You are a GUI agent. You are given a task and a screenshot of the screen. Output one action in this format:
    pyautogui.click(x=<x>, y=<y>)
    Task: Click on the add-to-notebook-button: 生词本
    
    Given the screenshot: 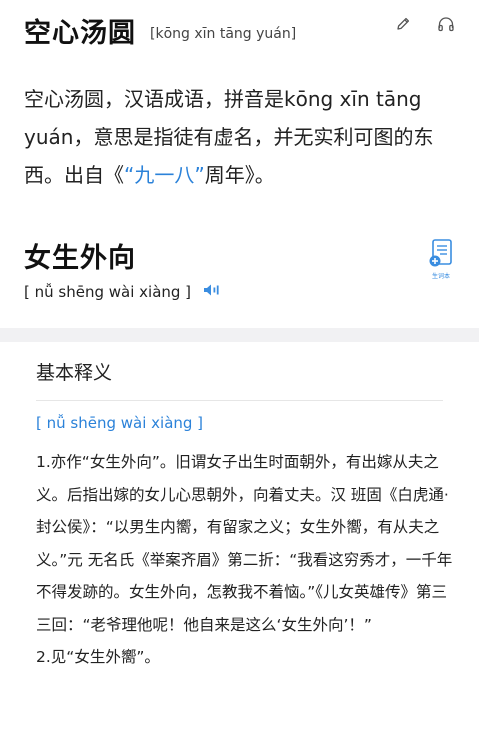 What is the action you would take?
    pyautogui.click(x=441, y=260)
    